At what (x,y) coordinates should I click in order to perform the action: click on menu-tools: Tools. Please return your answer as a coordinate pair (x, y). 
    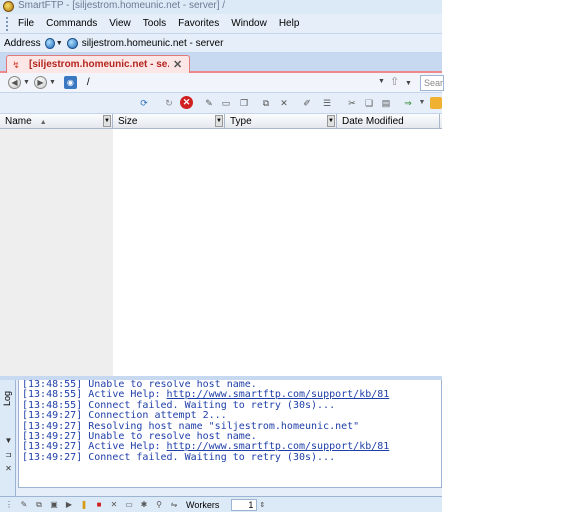
    Looking at the image, I should click on (154, 23).